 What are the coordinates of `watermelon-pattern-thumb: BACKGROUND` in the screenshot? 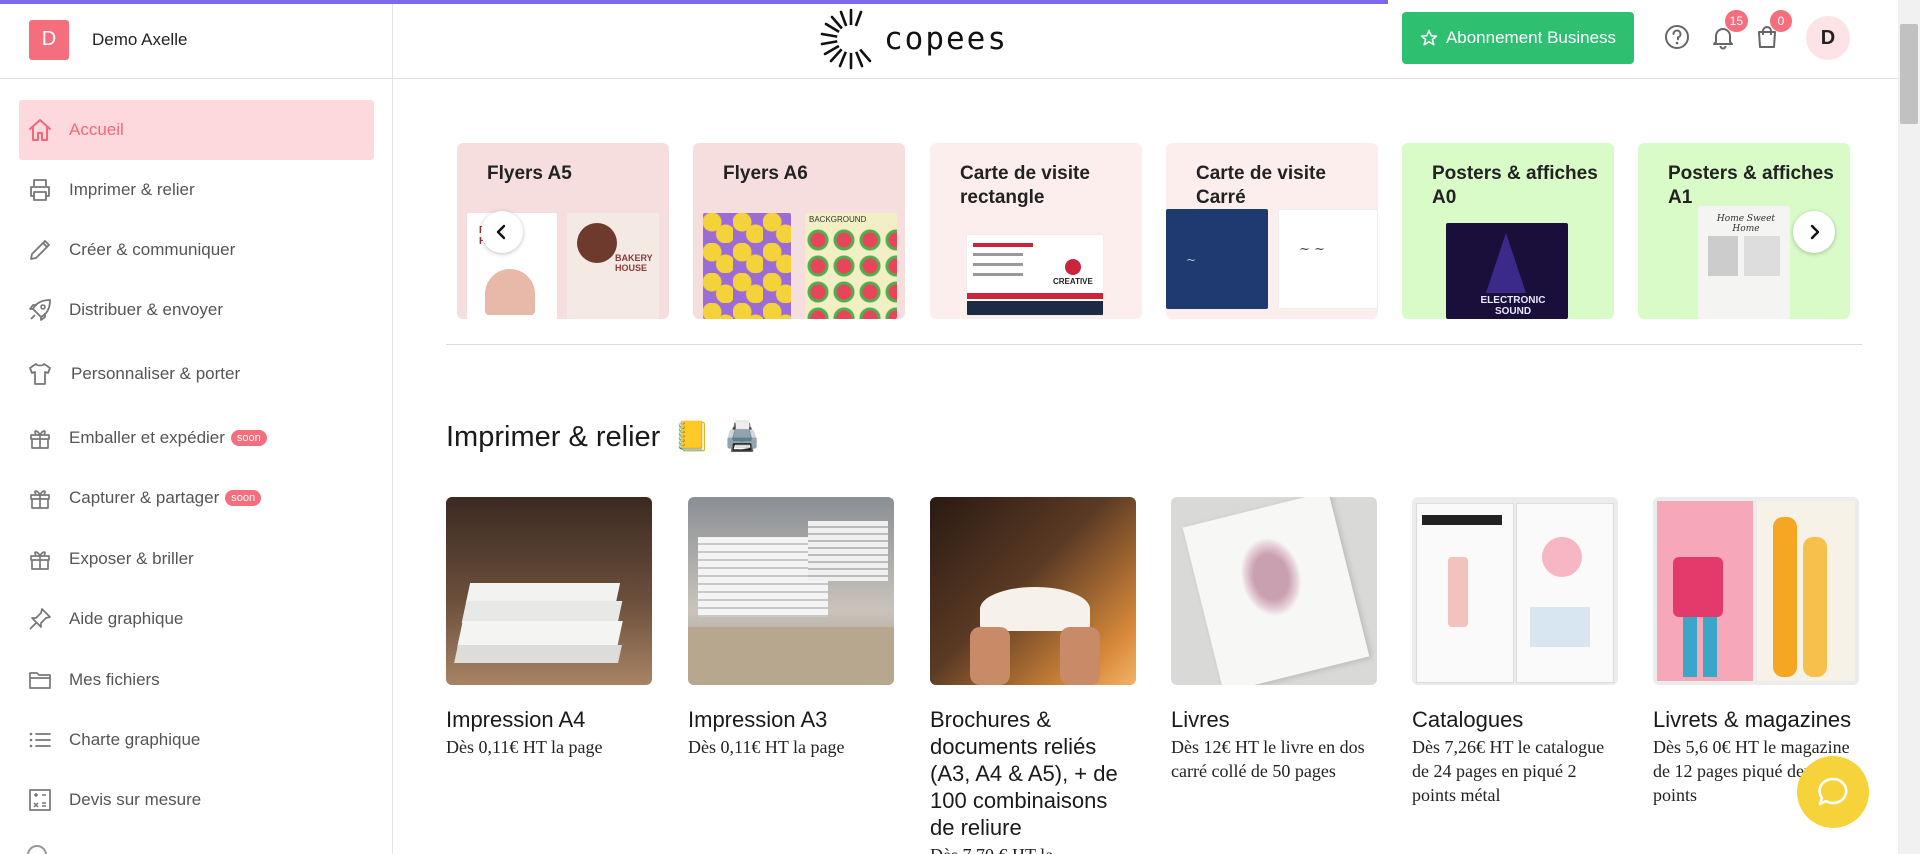 It's located at (851, 266).